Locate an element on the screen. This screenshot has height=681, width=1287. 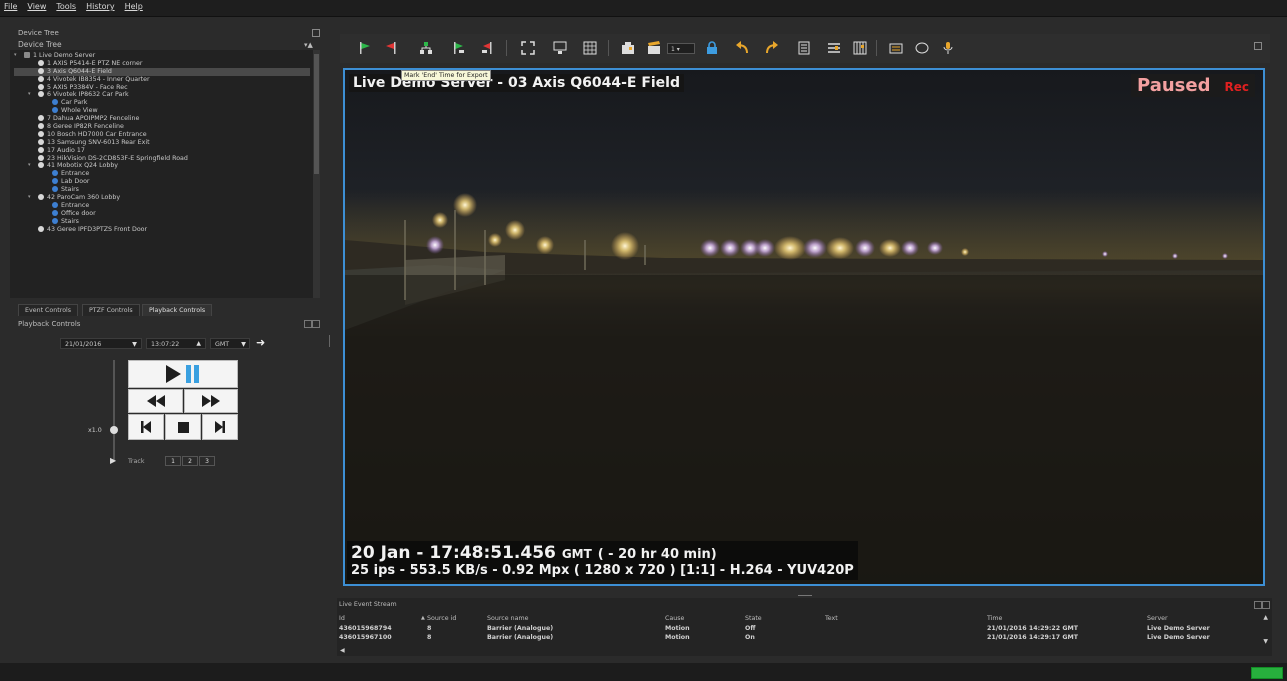
list-view-icon is located at coordinates (804, 48).